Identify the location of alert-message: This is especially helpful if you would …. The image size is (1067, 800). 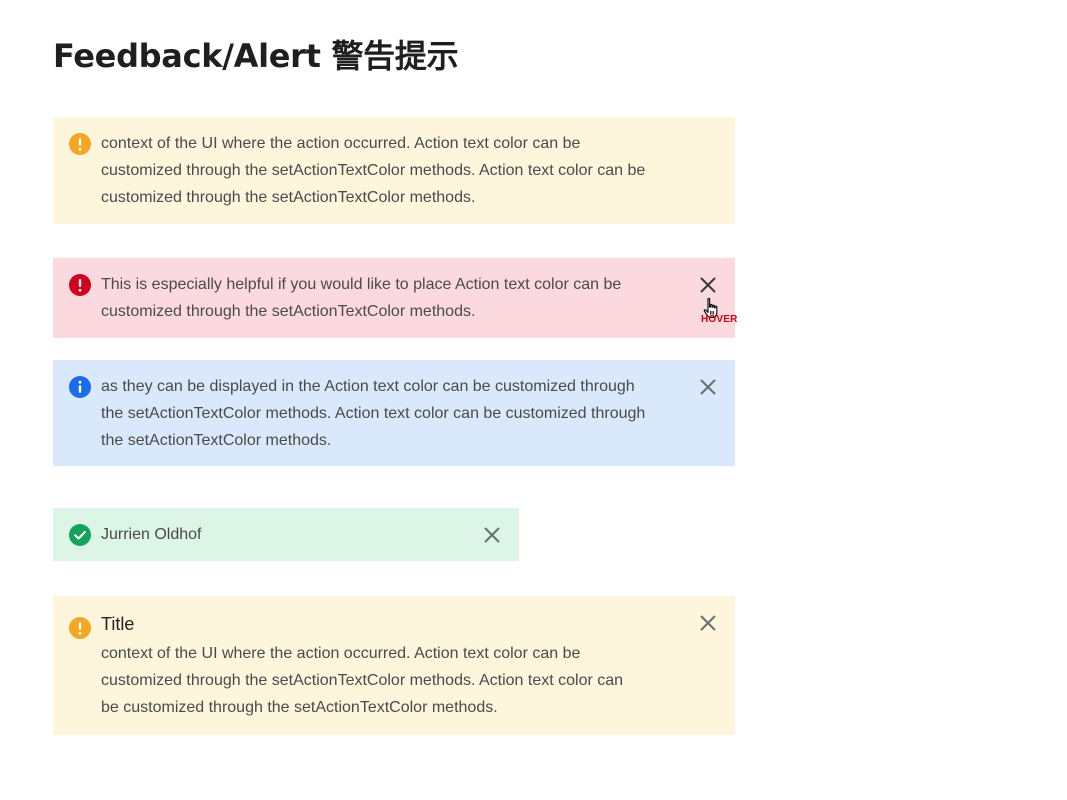
(391, 298).